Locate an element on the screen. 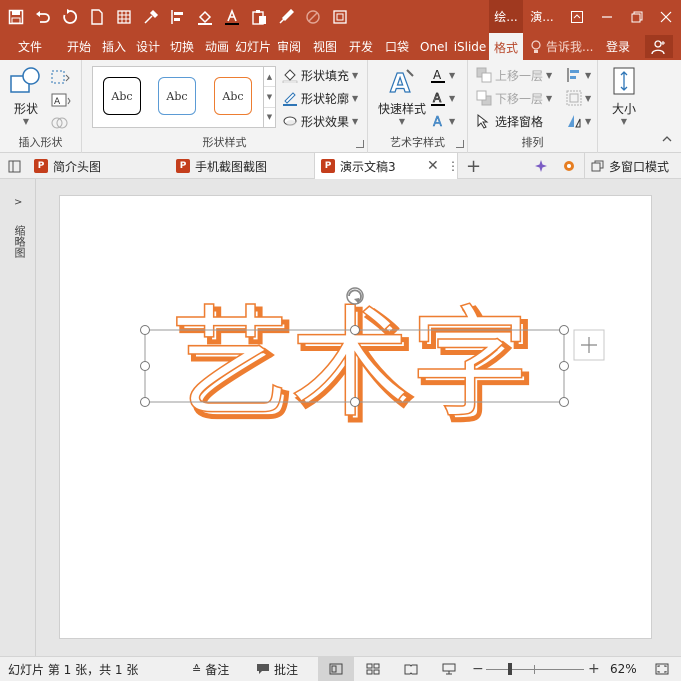 The width and height of the screenshot is (681, 681). tab-slideshow: 幻灯片 is located at coordinates (253, 46).